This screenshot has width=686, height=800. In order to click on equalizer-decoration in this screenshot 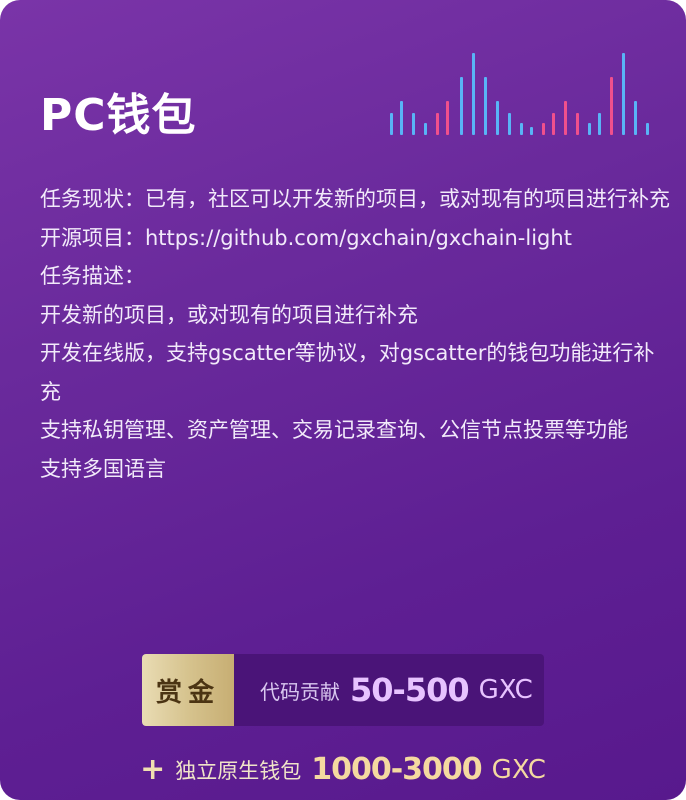, I will do `click(519, 94)`.